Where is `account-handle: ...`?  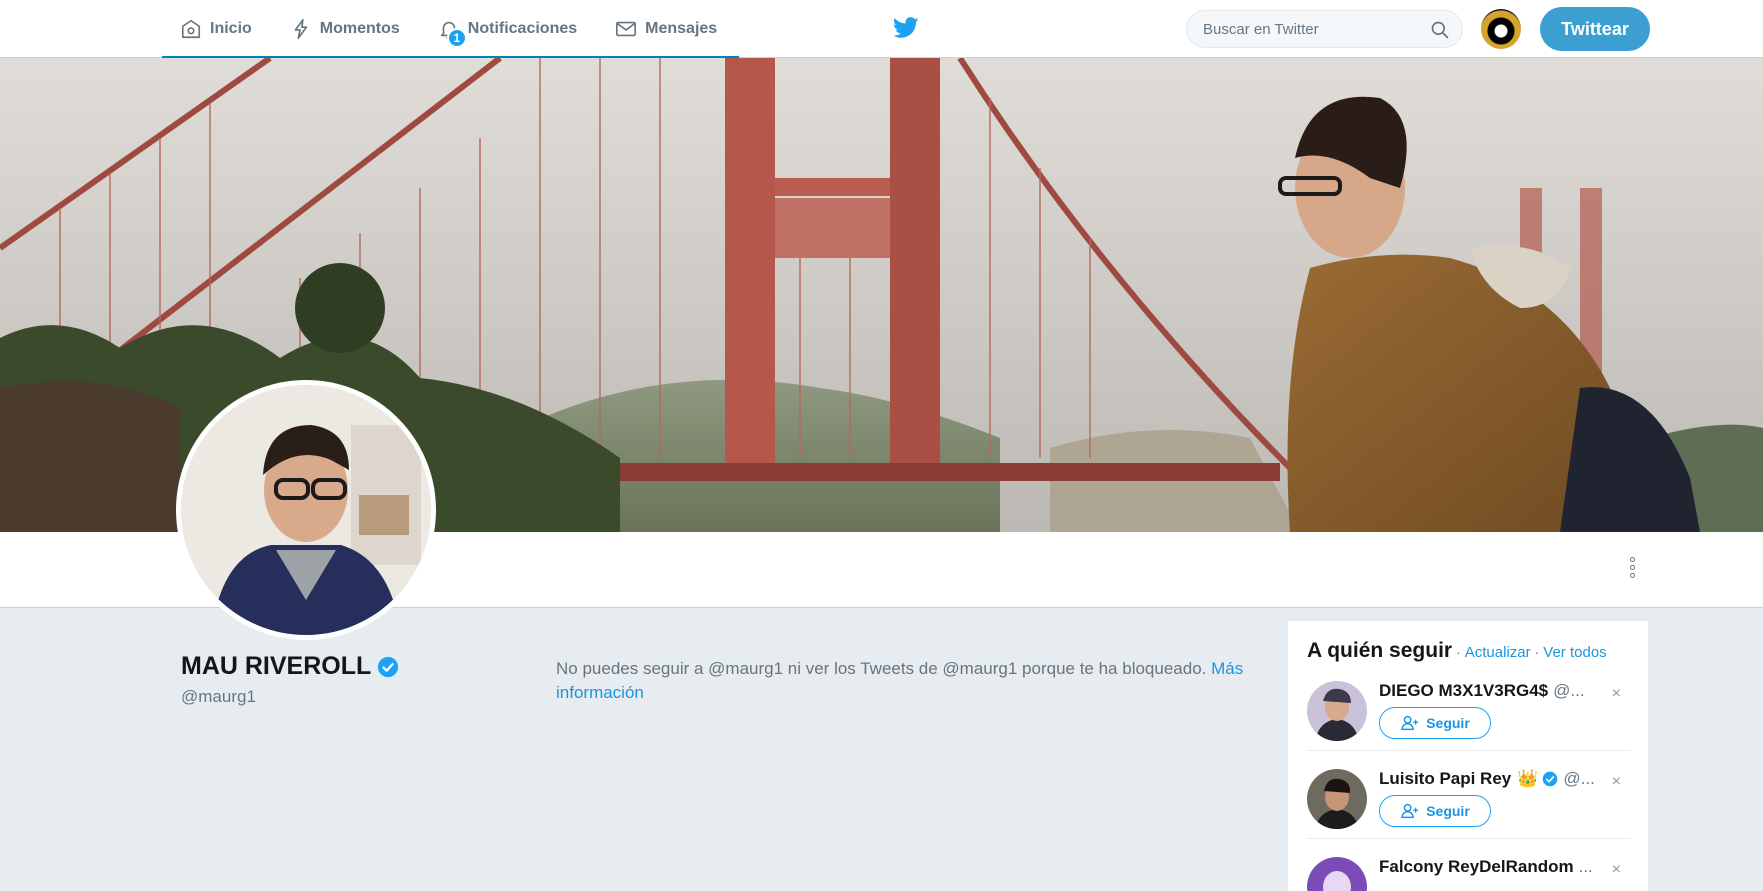
account-handle: ... is located at coordinates (1585, 866).